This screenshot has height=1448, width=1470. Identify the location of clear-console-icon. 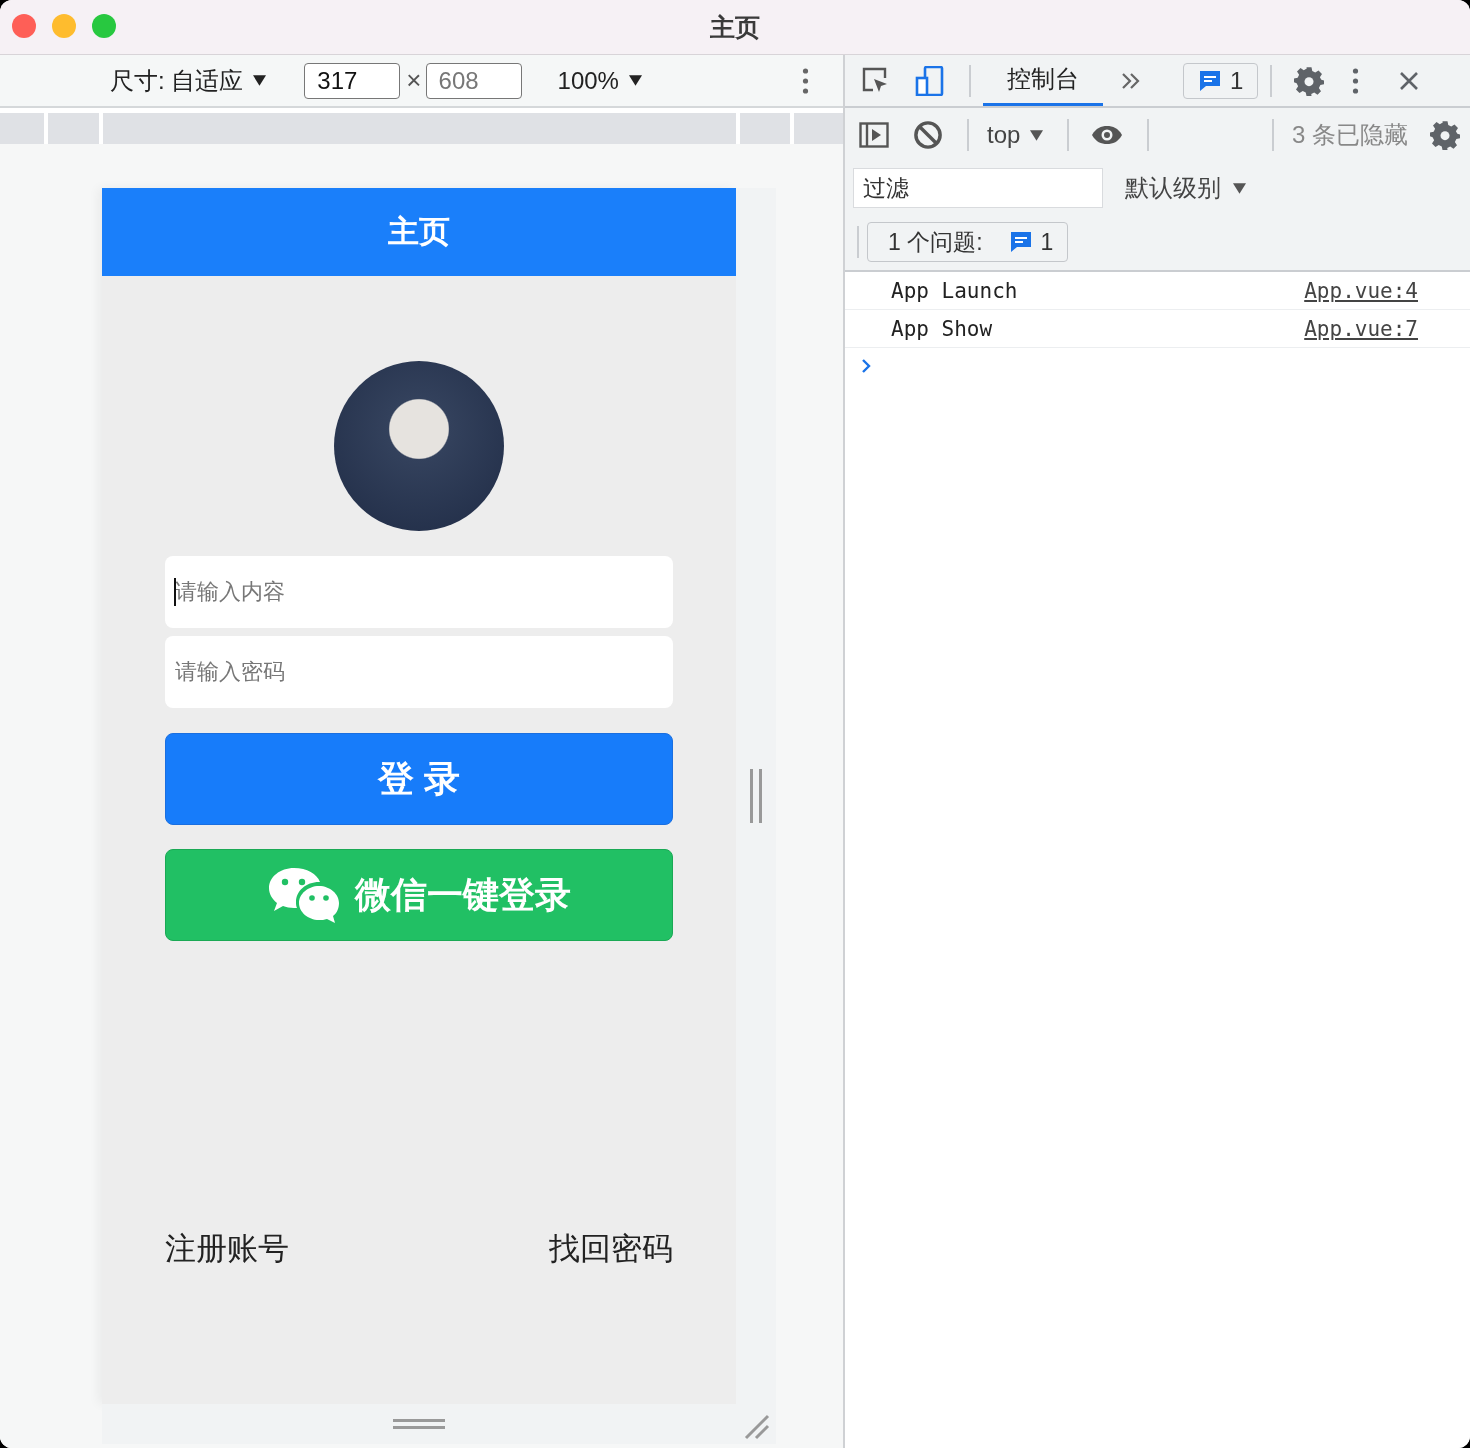
(928, 135).